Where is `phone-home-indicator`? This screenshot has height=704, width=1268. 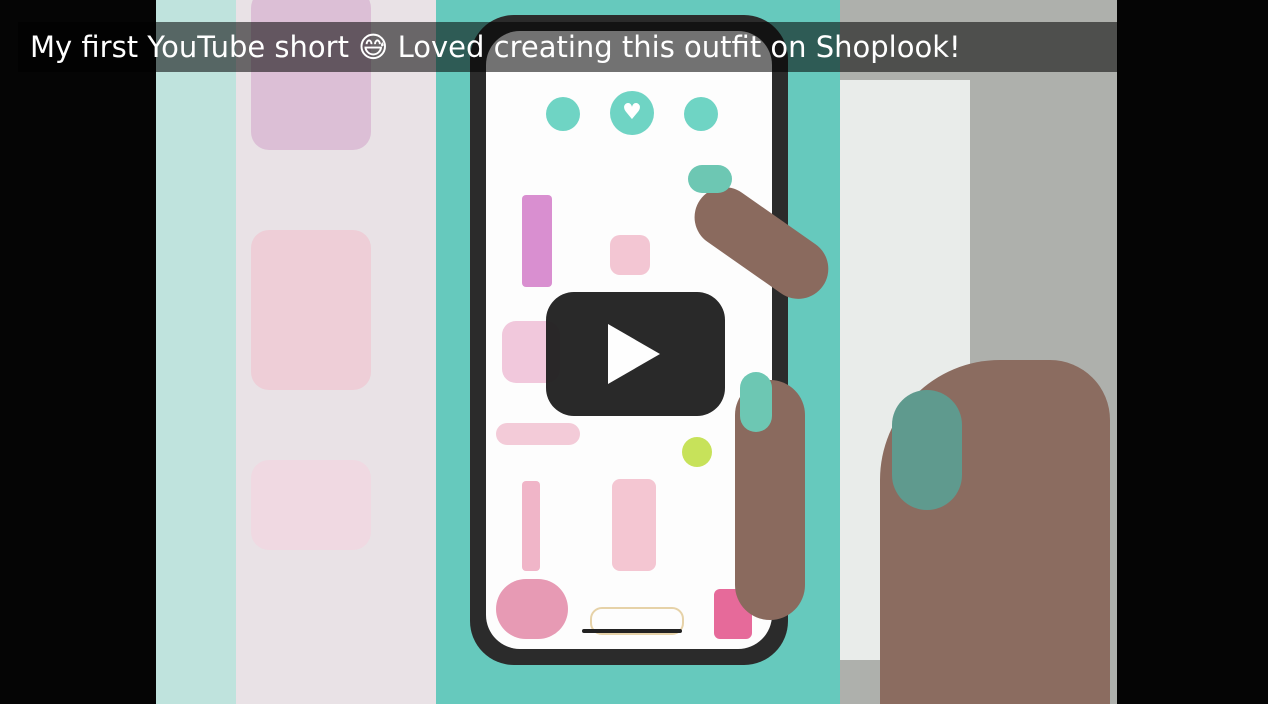 phone-home-indicator is located at coordinates (632, 631).